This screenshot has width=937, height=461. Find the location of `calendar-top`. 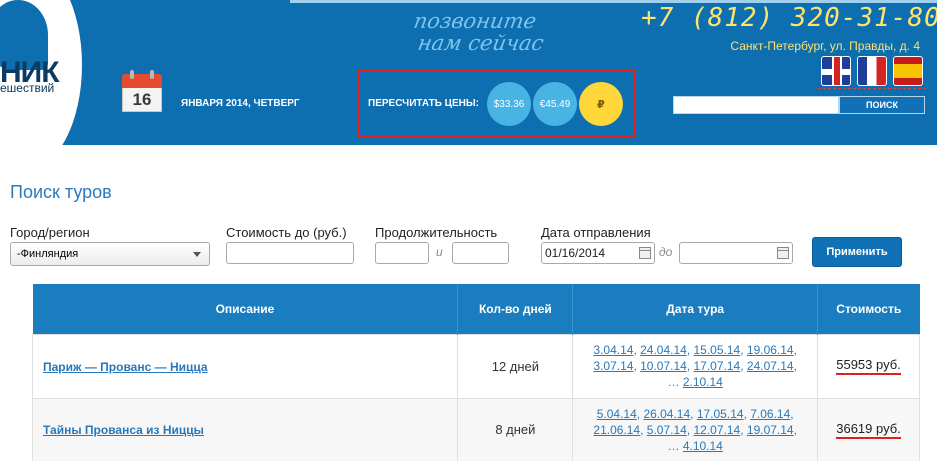

calendar-top is located at coordinates (142, 81).